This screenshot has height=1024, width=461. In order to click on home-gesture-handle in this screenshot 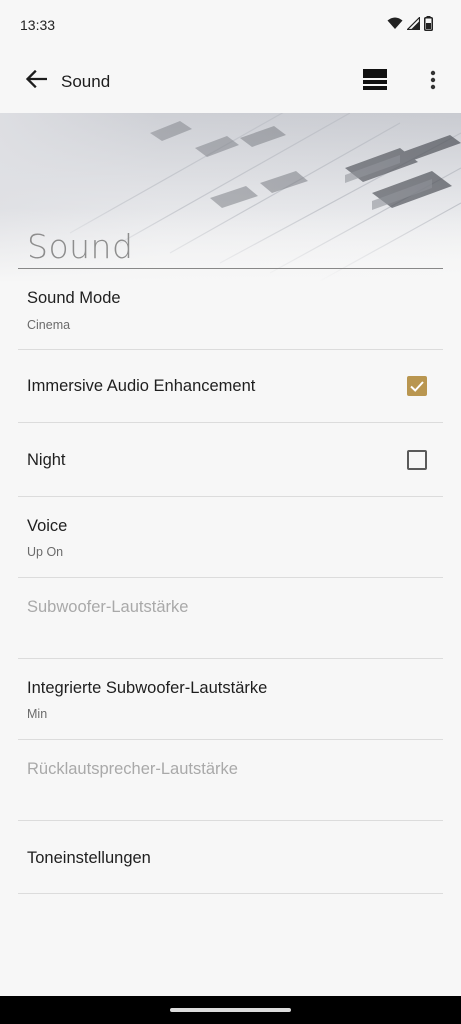, I will do `click(230, 1010)`.